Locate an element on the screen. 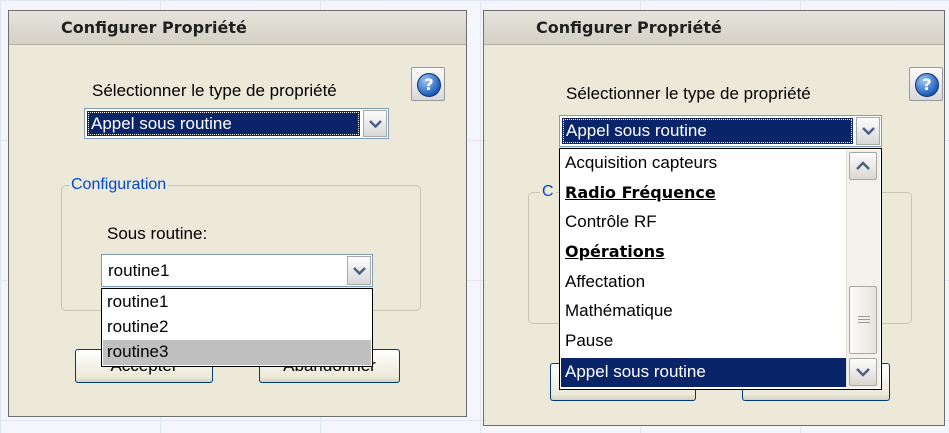 This screenshot has height=433, width=949. list-item: Affectation is located at coordinates (703, 282).